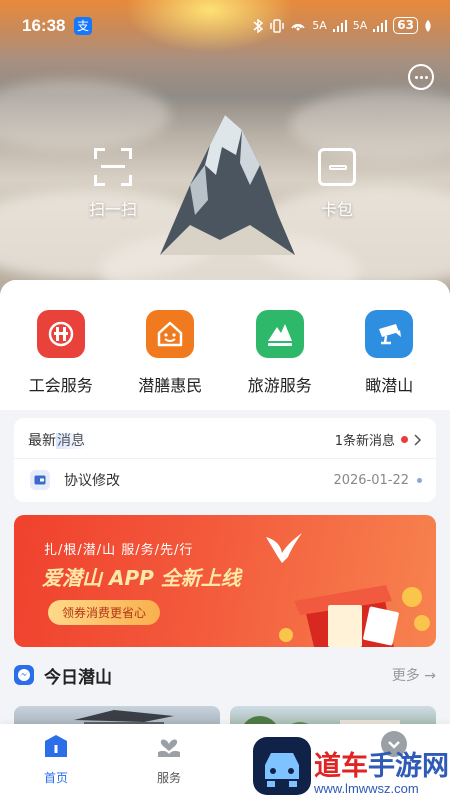 The image size is (450, 800). I want to click on wallet-icon, so click(337, 167).